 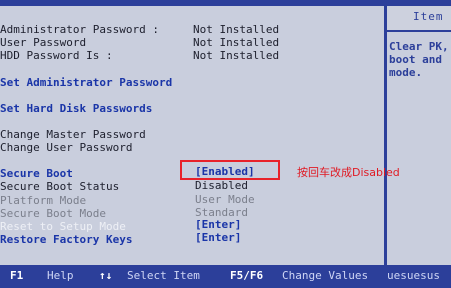 What do you see at coordinates (66, 147) in the screenshot?
I see `change-user-password-item: Change User Password` at bounding box center [66, 147].